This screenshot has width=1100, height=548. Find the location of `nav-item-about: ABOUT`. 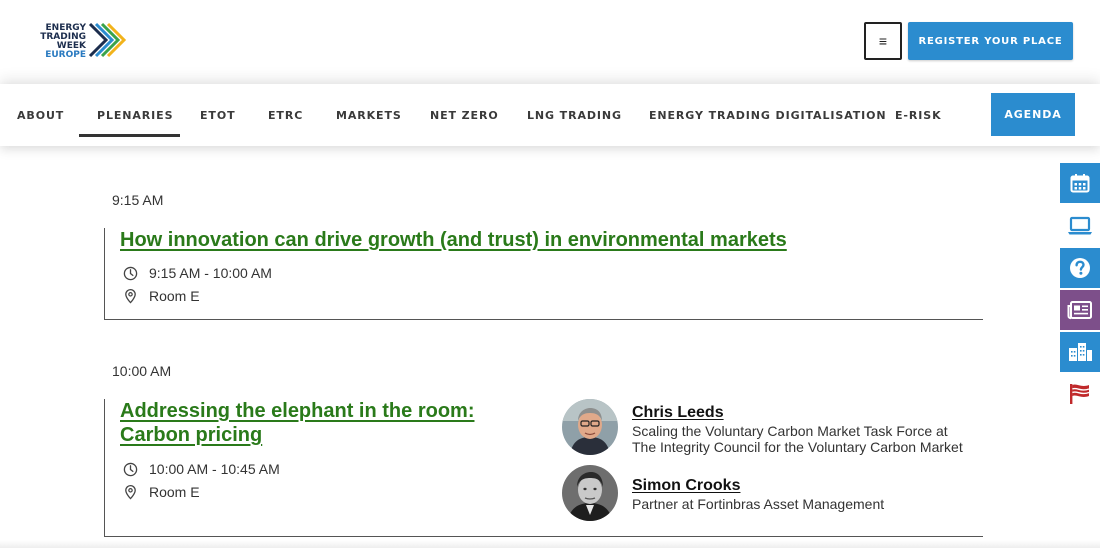

nav-item-about: ABOUT is located at coordinates (40, 115).